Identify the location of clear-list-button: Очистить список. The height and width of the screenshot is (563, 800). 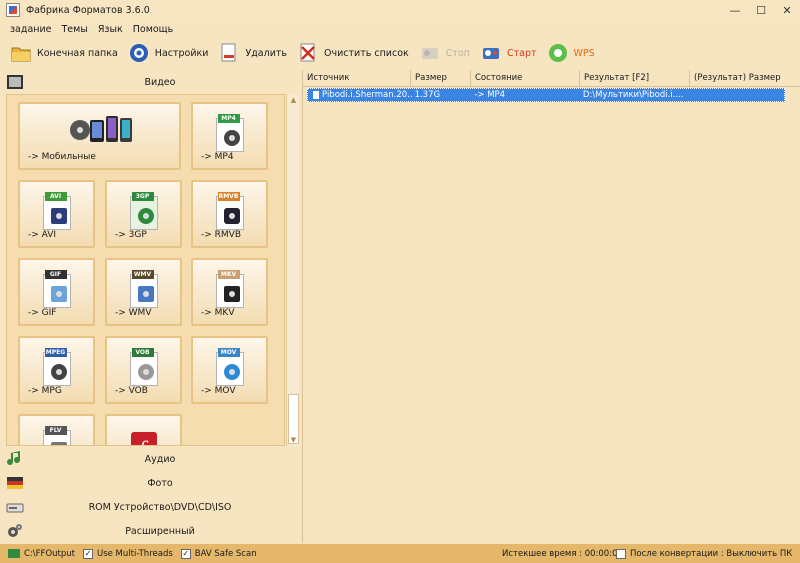
(353, 53).